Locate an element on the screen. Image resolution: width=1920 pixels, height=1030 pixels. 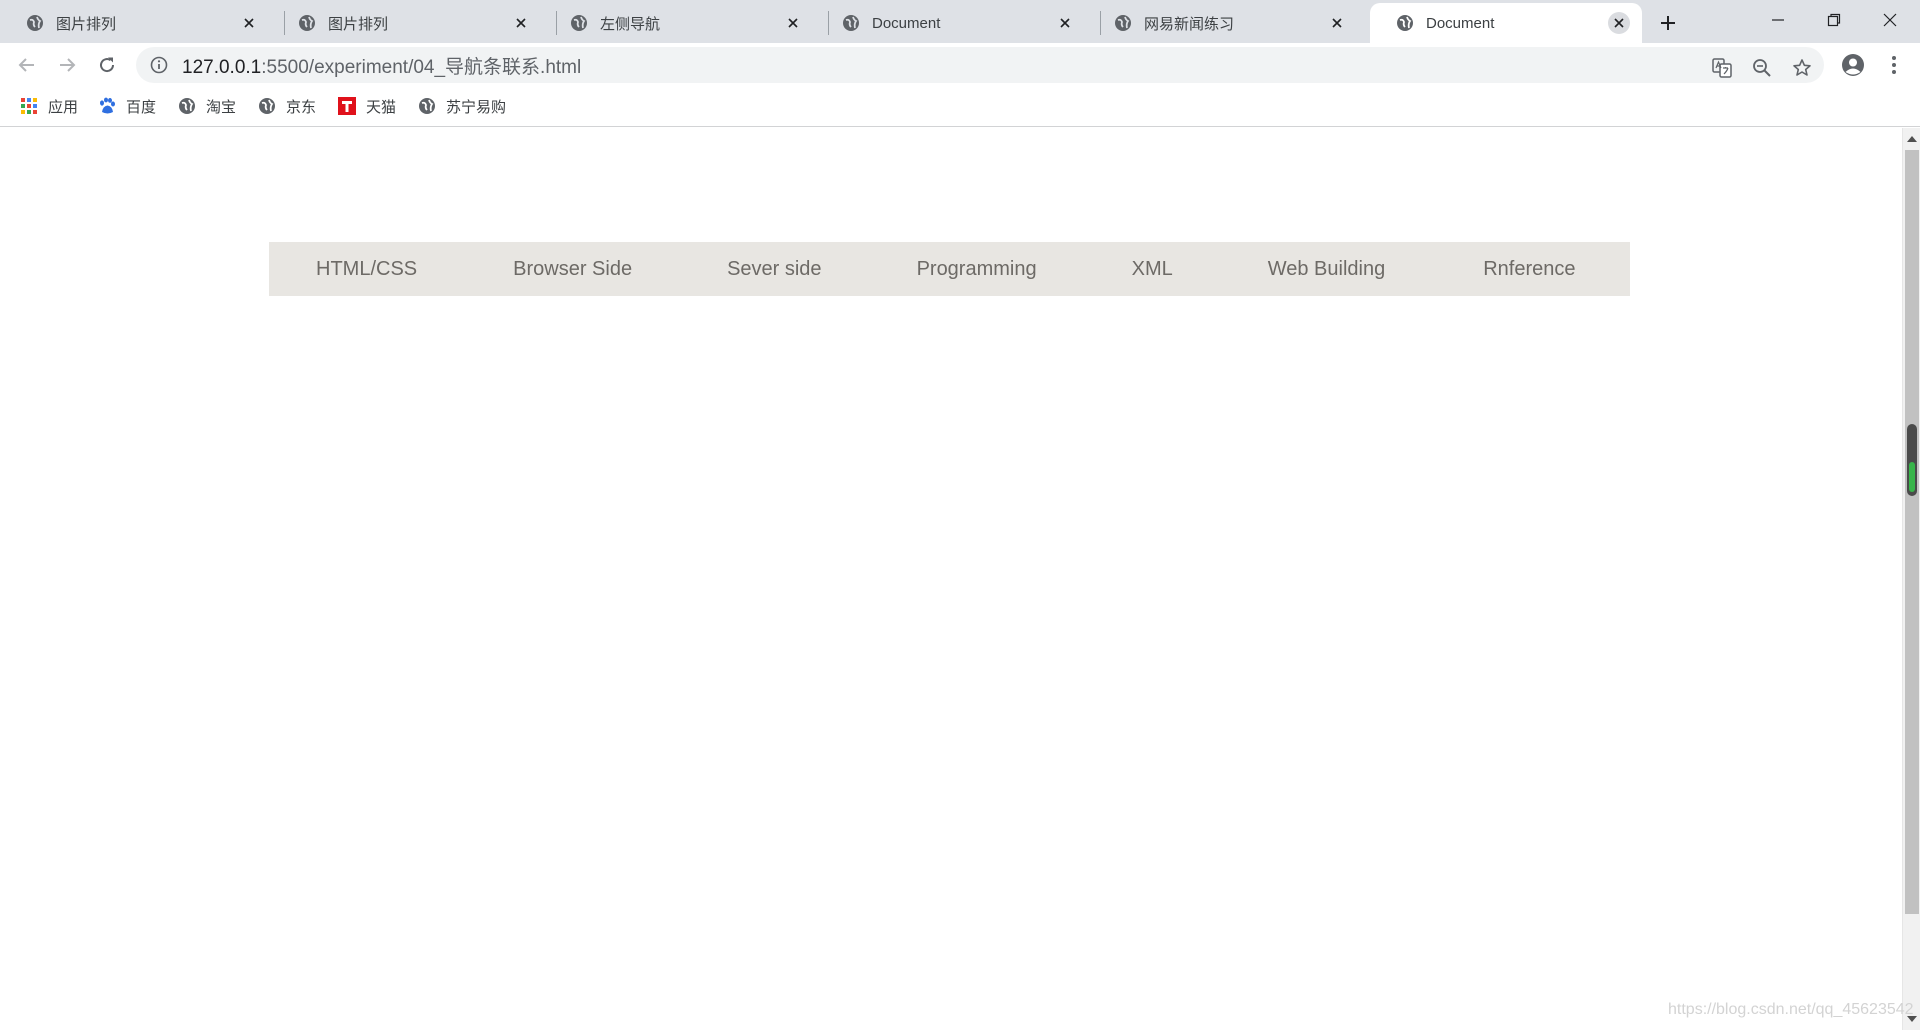
new-tab-button is located at coordinates (1668, 23).